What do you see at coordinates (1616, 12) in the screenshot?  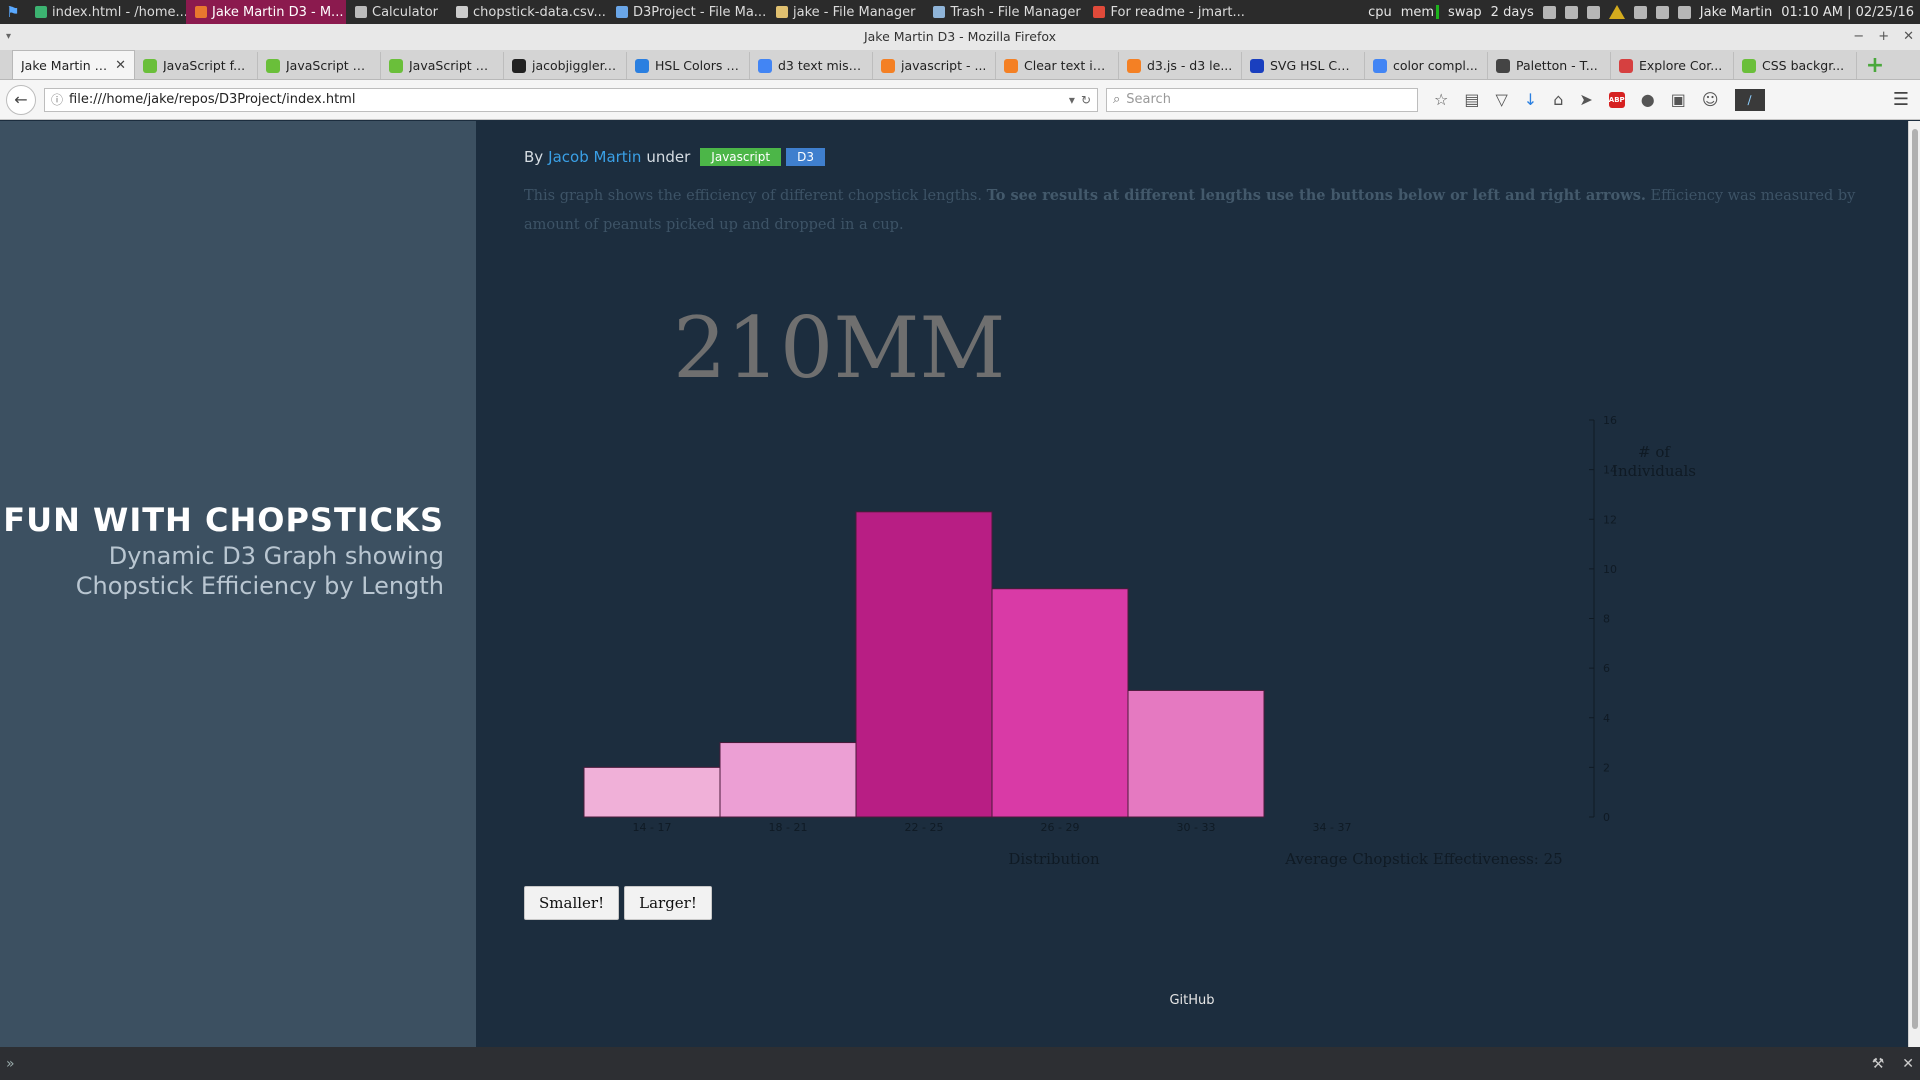 I see `warning-icon` at bounding box center [1616, 12].